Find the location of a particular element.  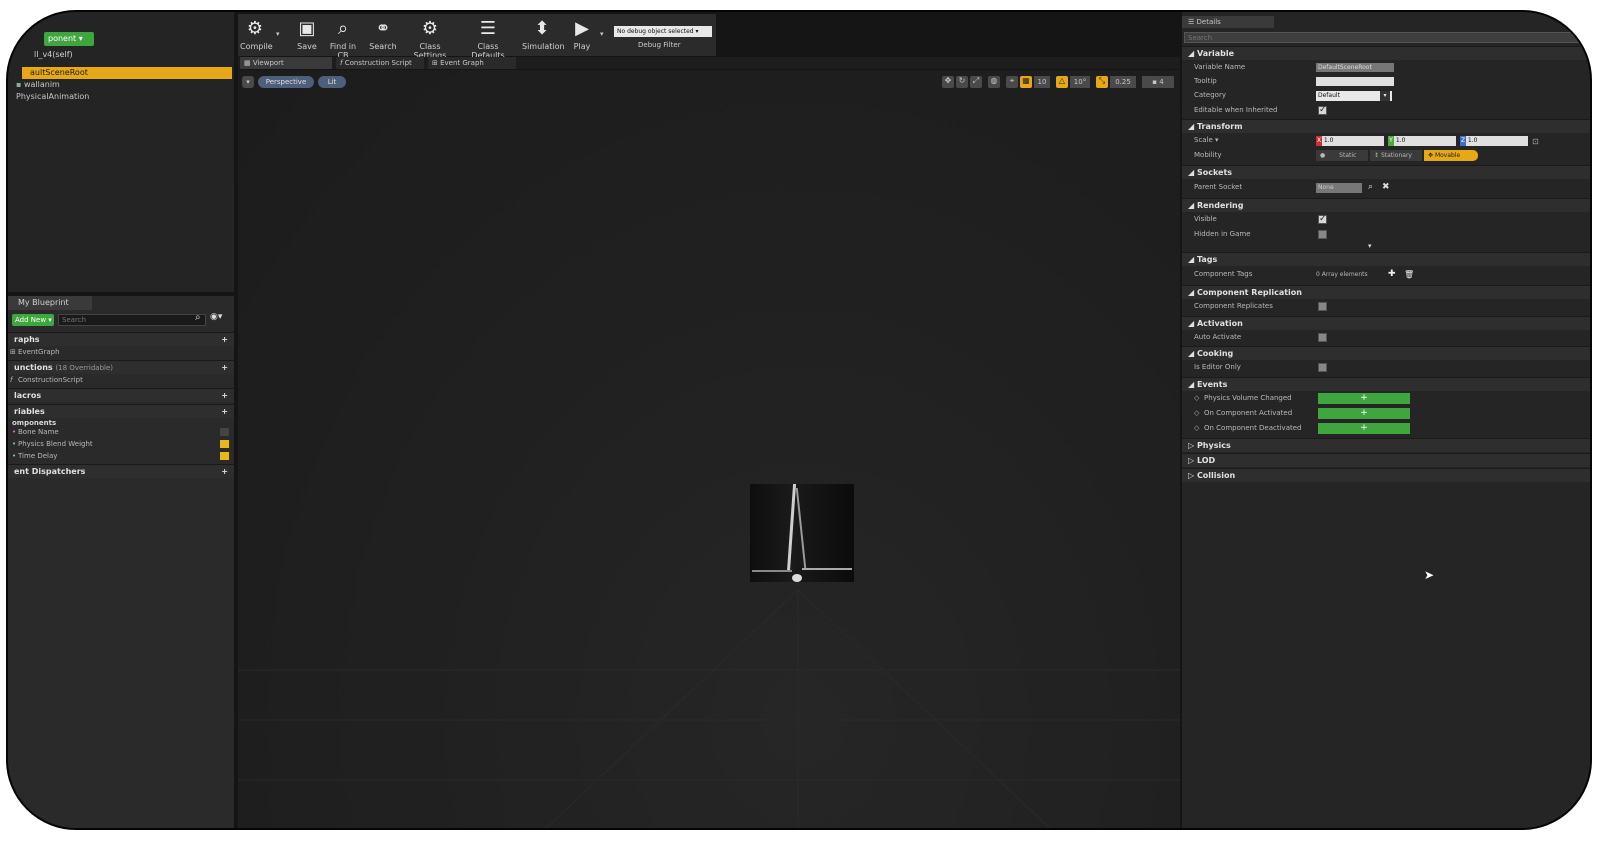

variable-label: Time Delay is located at coordinates (38, 456).